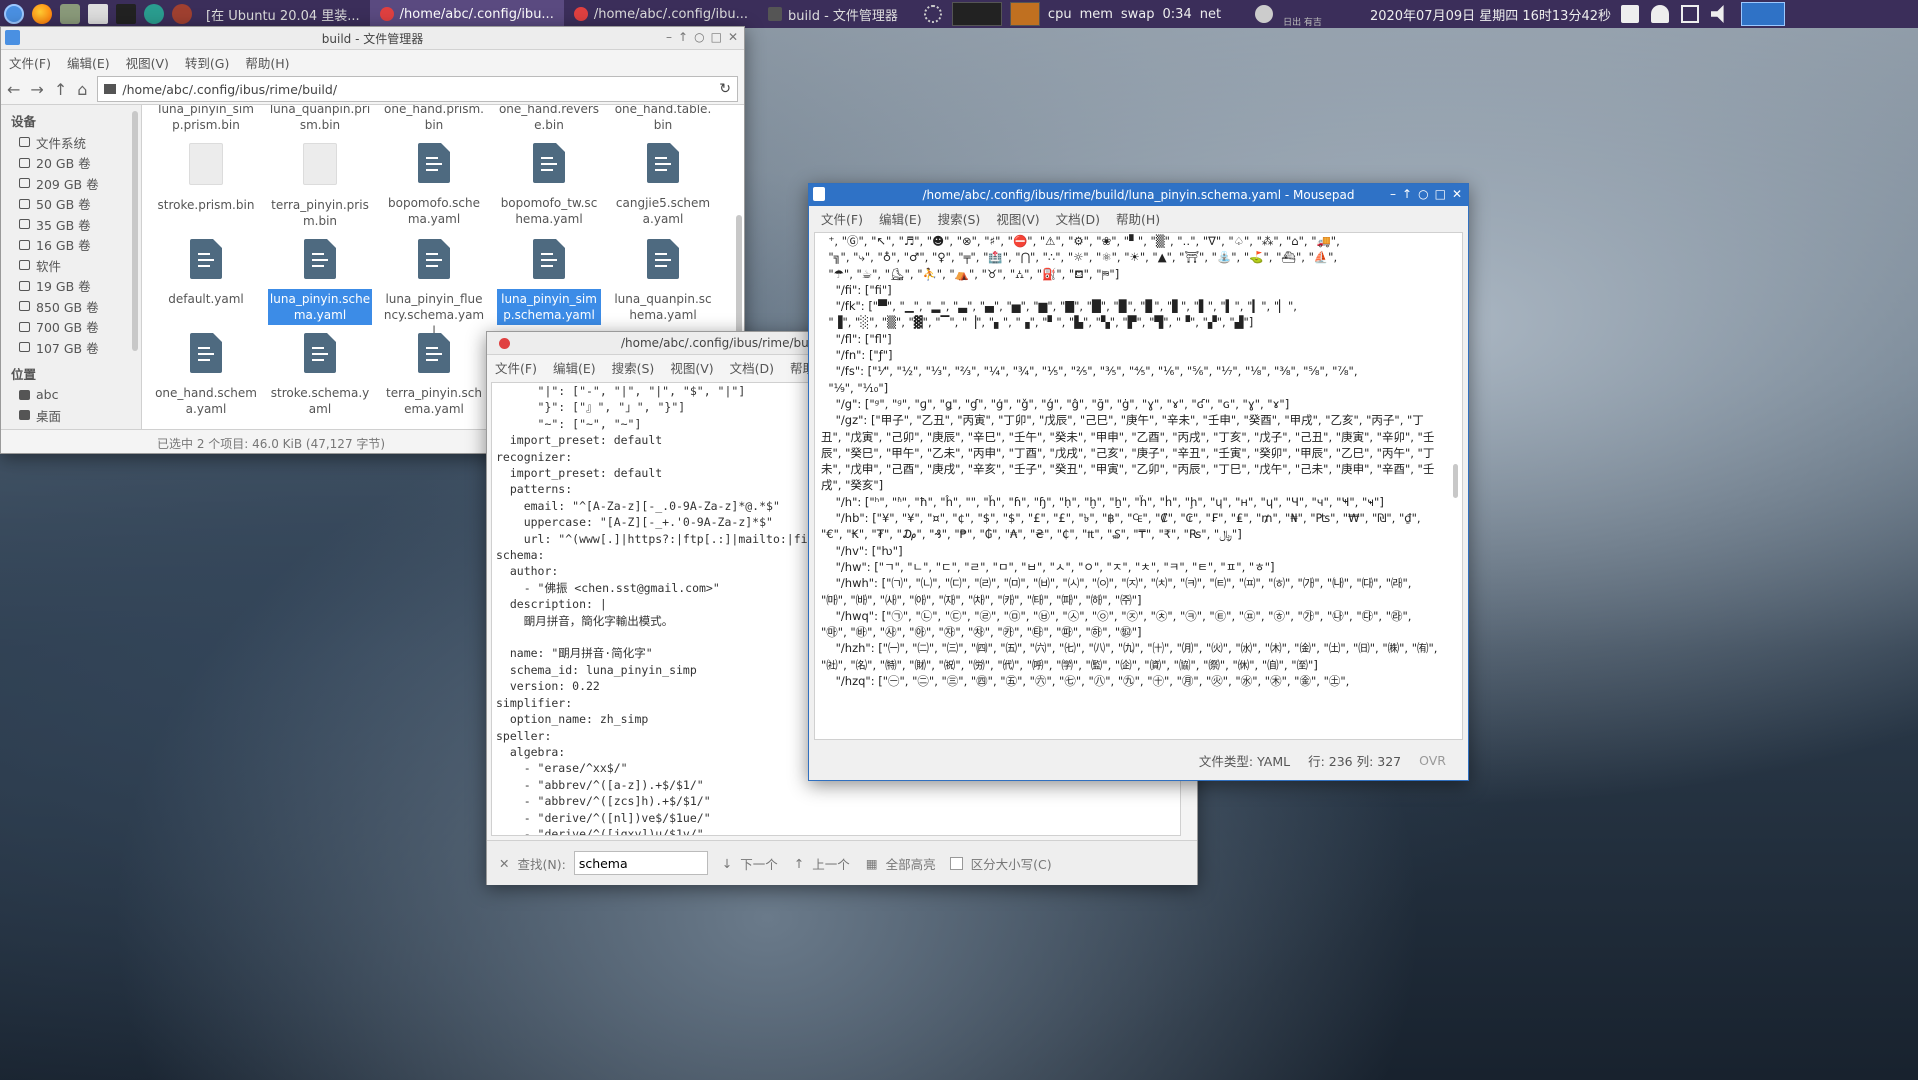 This screenshot has width=1918, height=1080. Describe the element at coordinates (663, 282) in the screenshot. I see `file-item: luna_quanpin.schema.yaml` at that location.